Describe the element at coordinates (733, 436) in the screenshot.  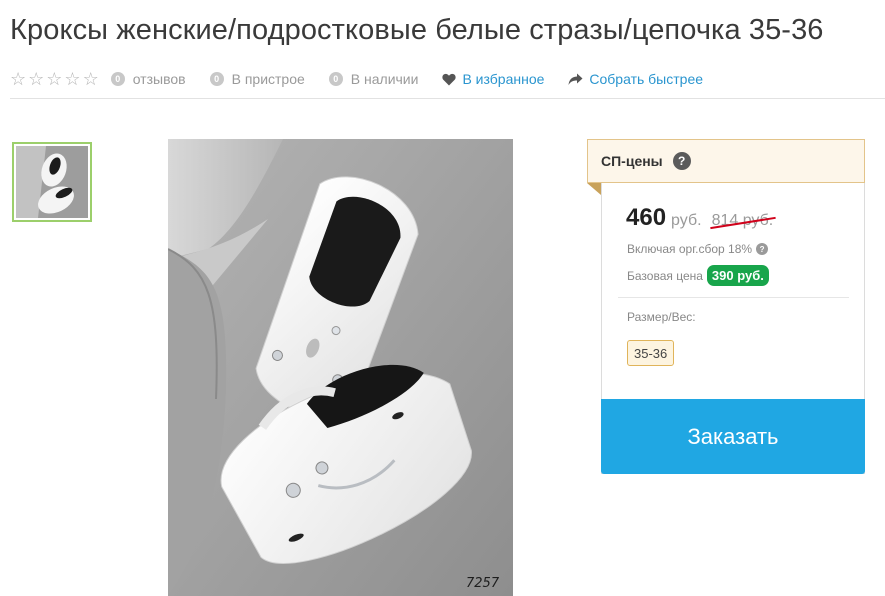
I see `order-button: Заказать` at that location.